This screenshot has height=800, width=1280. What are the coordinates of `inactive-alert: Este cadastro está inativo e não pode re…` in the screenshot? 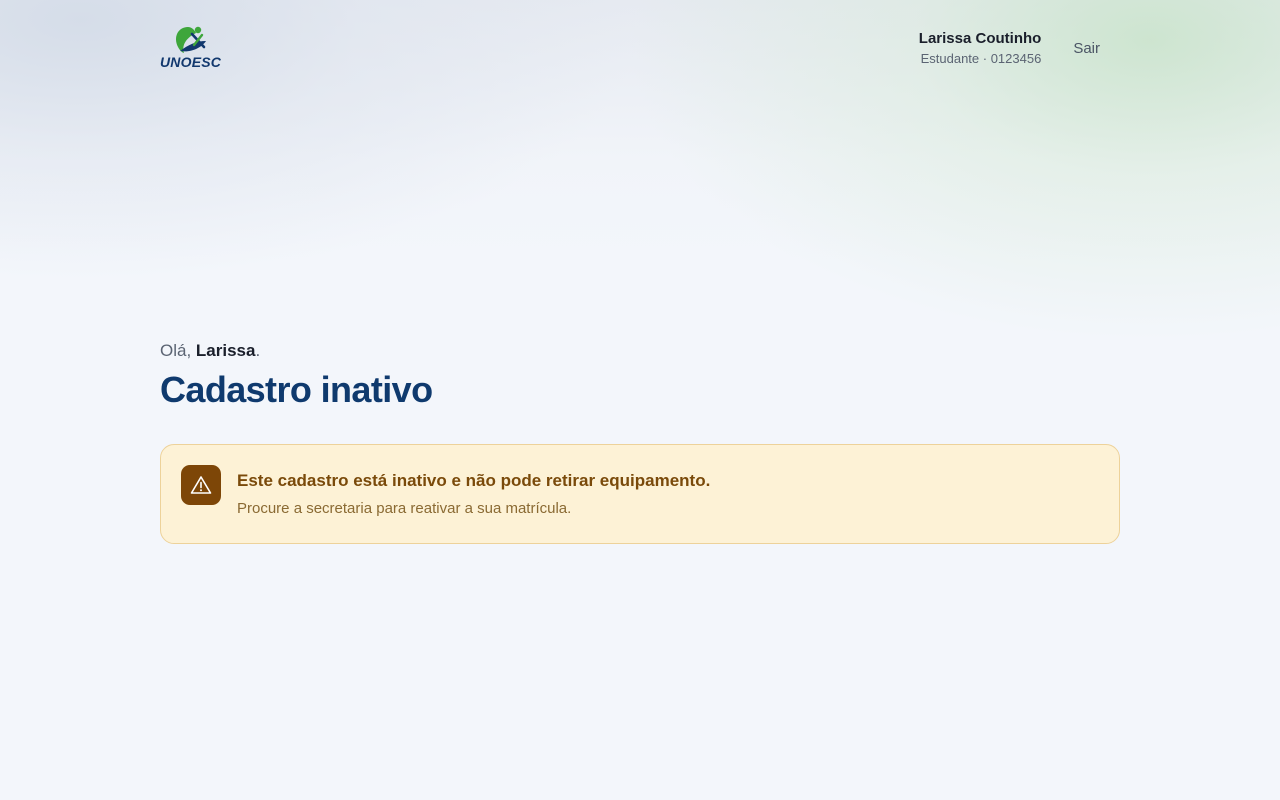 It's located at (640, 494).